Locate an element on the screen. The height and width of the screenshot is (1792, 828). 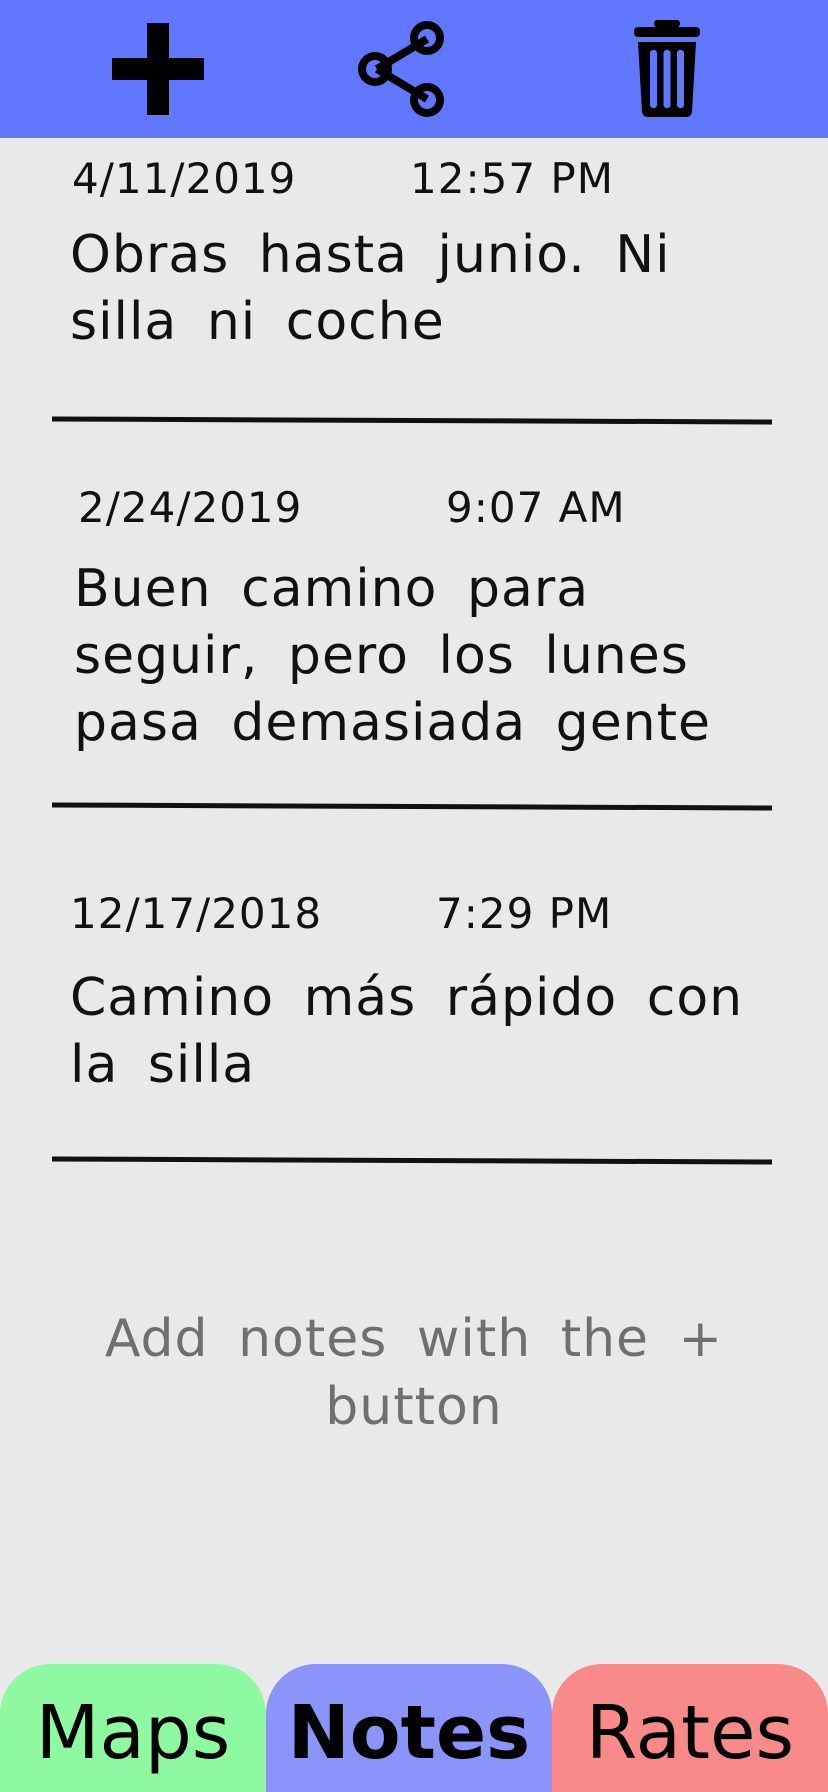
share-button is located at coordinates (403, 69).